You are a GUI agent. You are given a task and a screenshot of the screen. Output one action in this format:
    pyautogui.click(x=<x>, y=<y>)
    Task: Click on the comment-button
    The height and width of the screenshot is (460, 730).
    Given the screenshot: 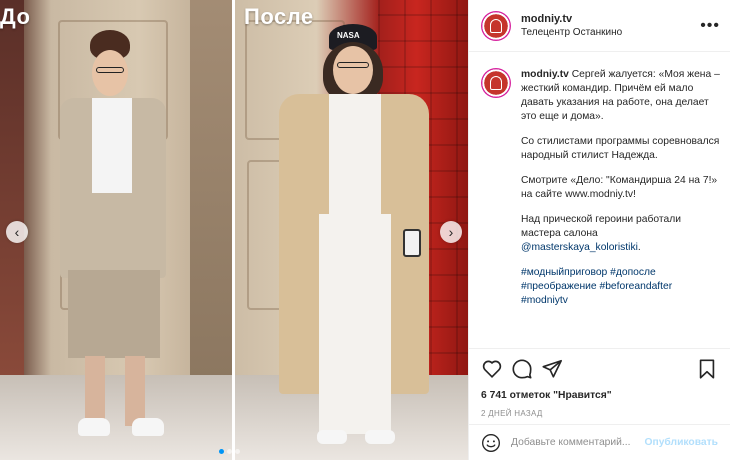 What is the action you would take?
    pyautogui.click(x=522, y=369)
    